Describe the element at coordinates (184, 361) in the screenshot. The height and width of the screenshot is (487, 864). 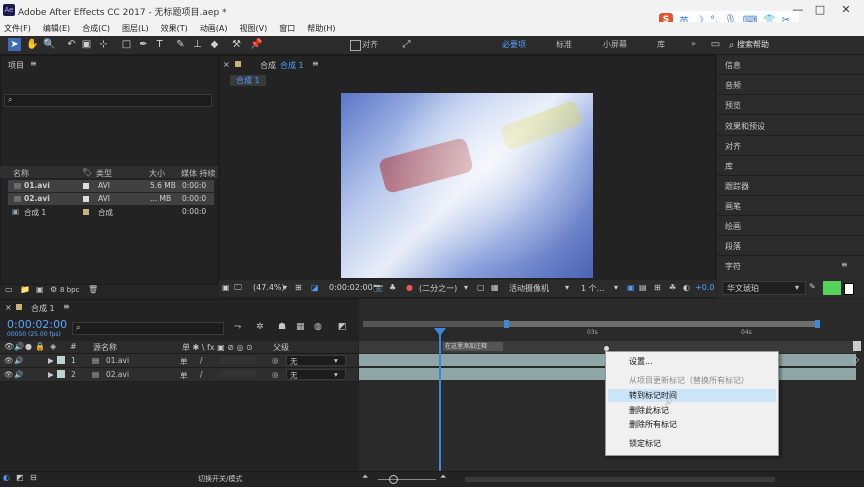
I see `shy-switch-icon: 单` at that location.